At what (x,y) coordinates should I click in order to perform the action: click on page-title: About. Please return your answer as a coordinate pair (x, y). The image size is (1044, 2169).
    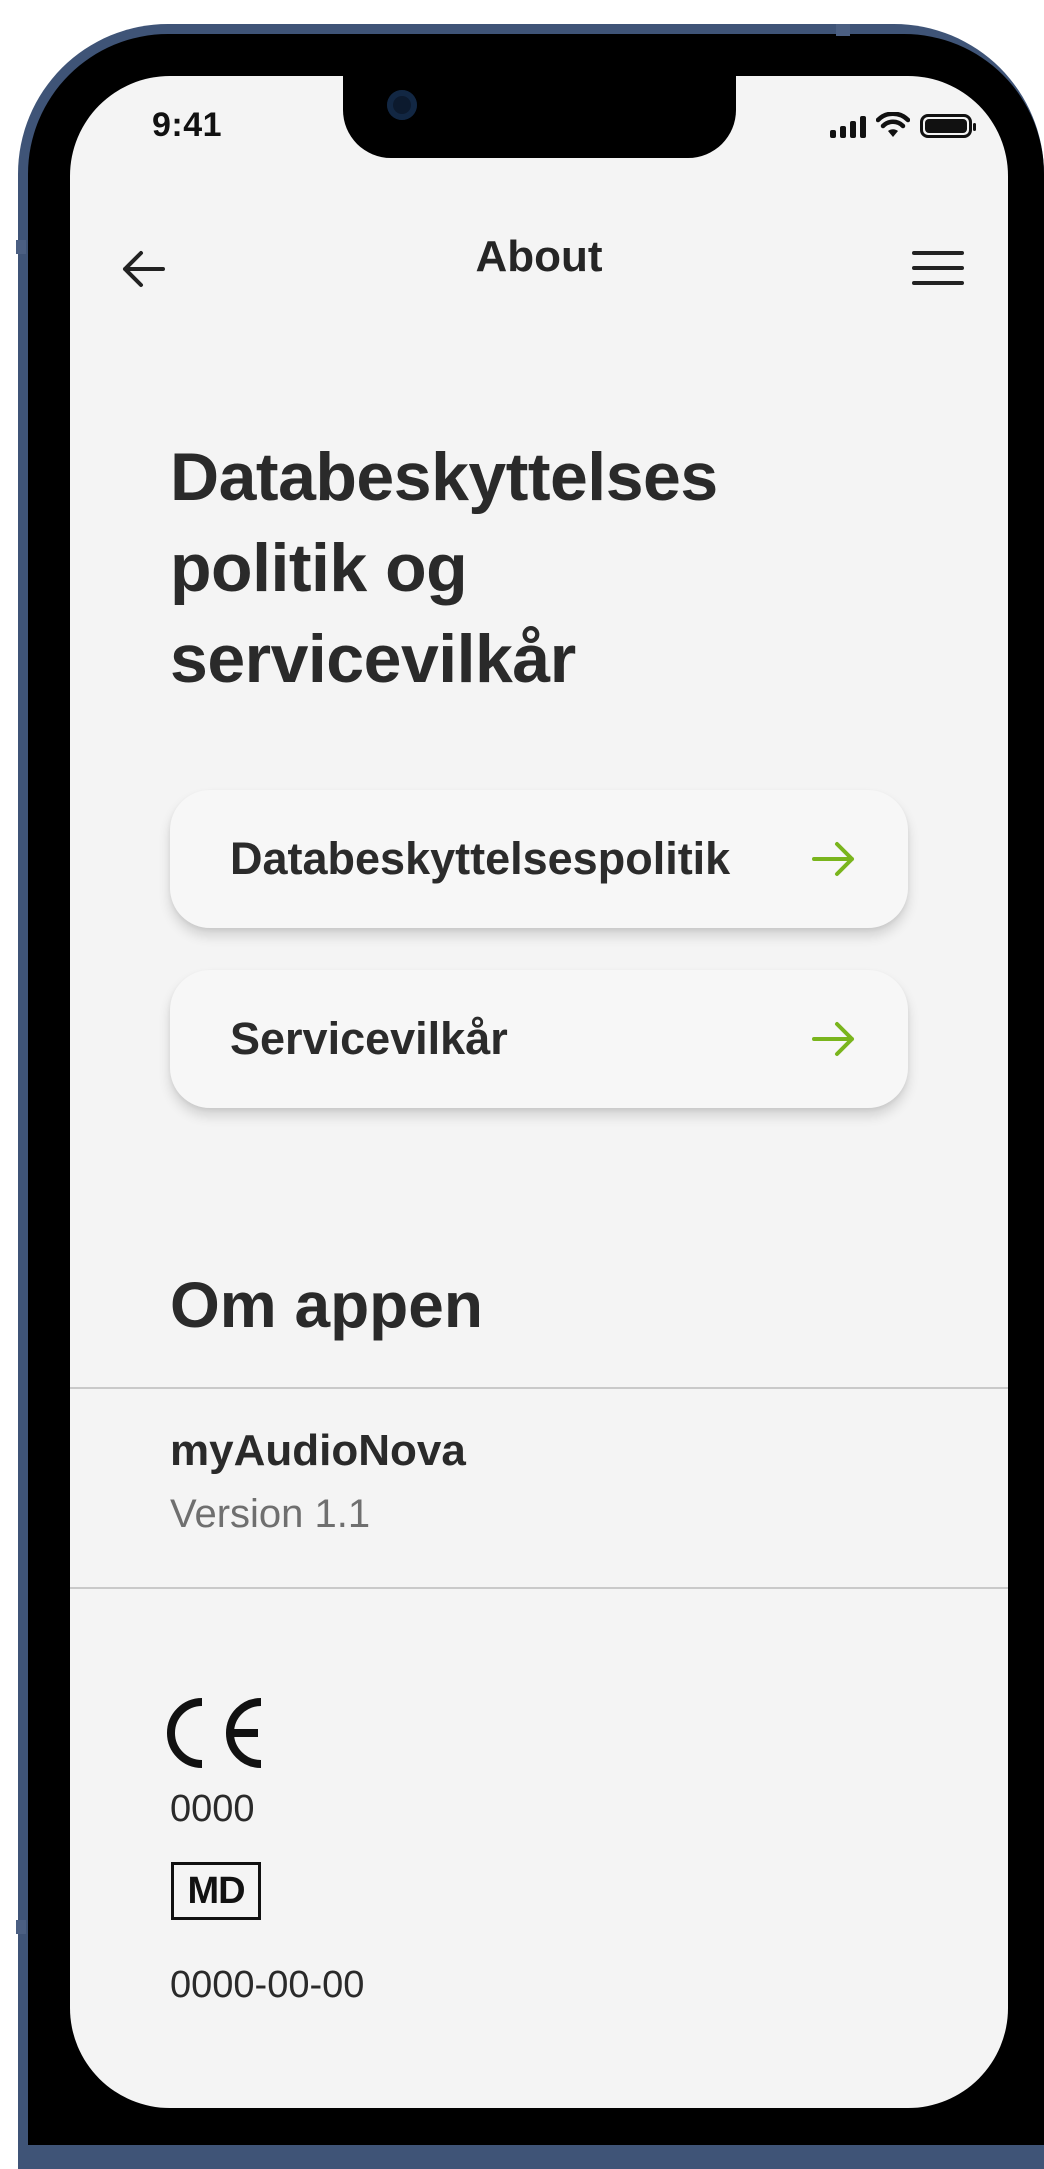
    Looking at the image, I should click on (539, 256).